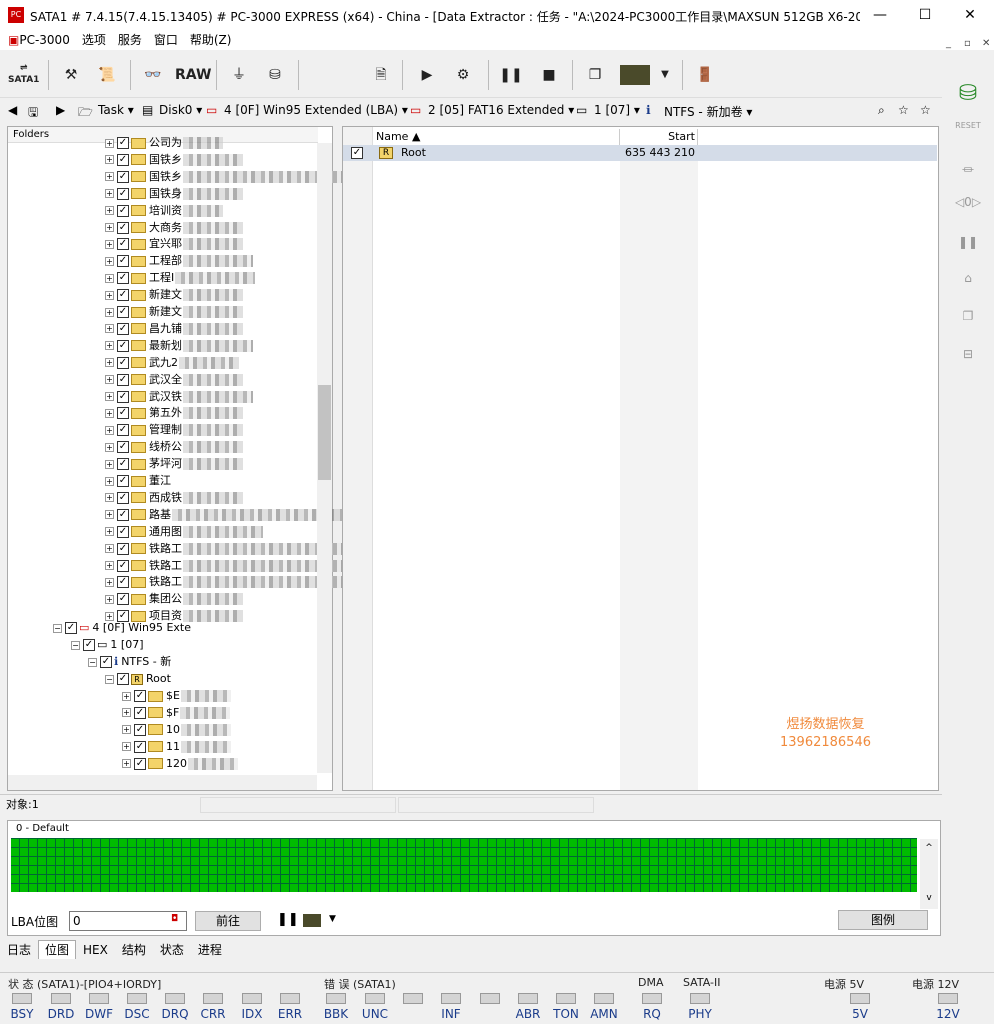 The height and width of the screenshot is (1024, 994). I want to click on mdi-close-button: ✕, so click(985, 44).